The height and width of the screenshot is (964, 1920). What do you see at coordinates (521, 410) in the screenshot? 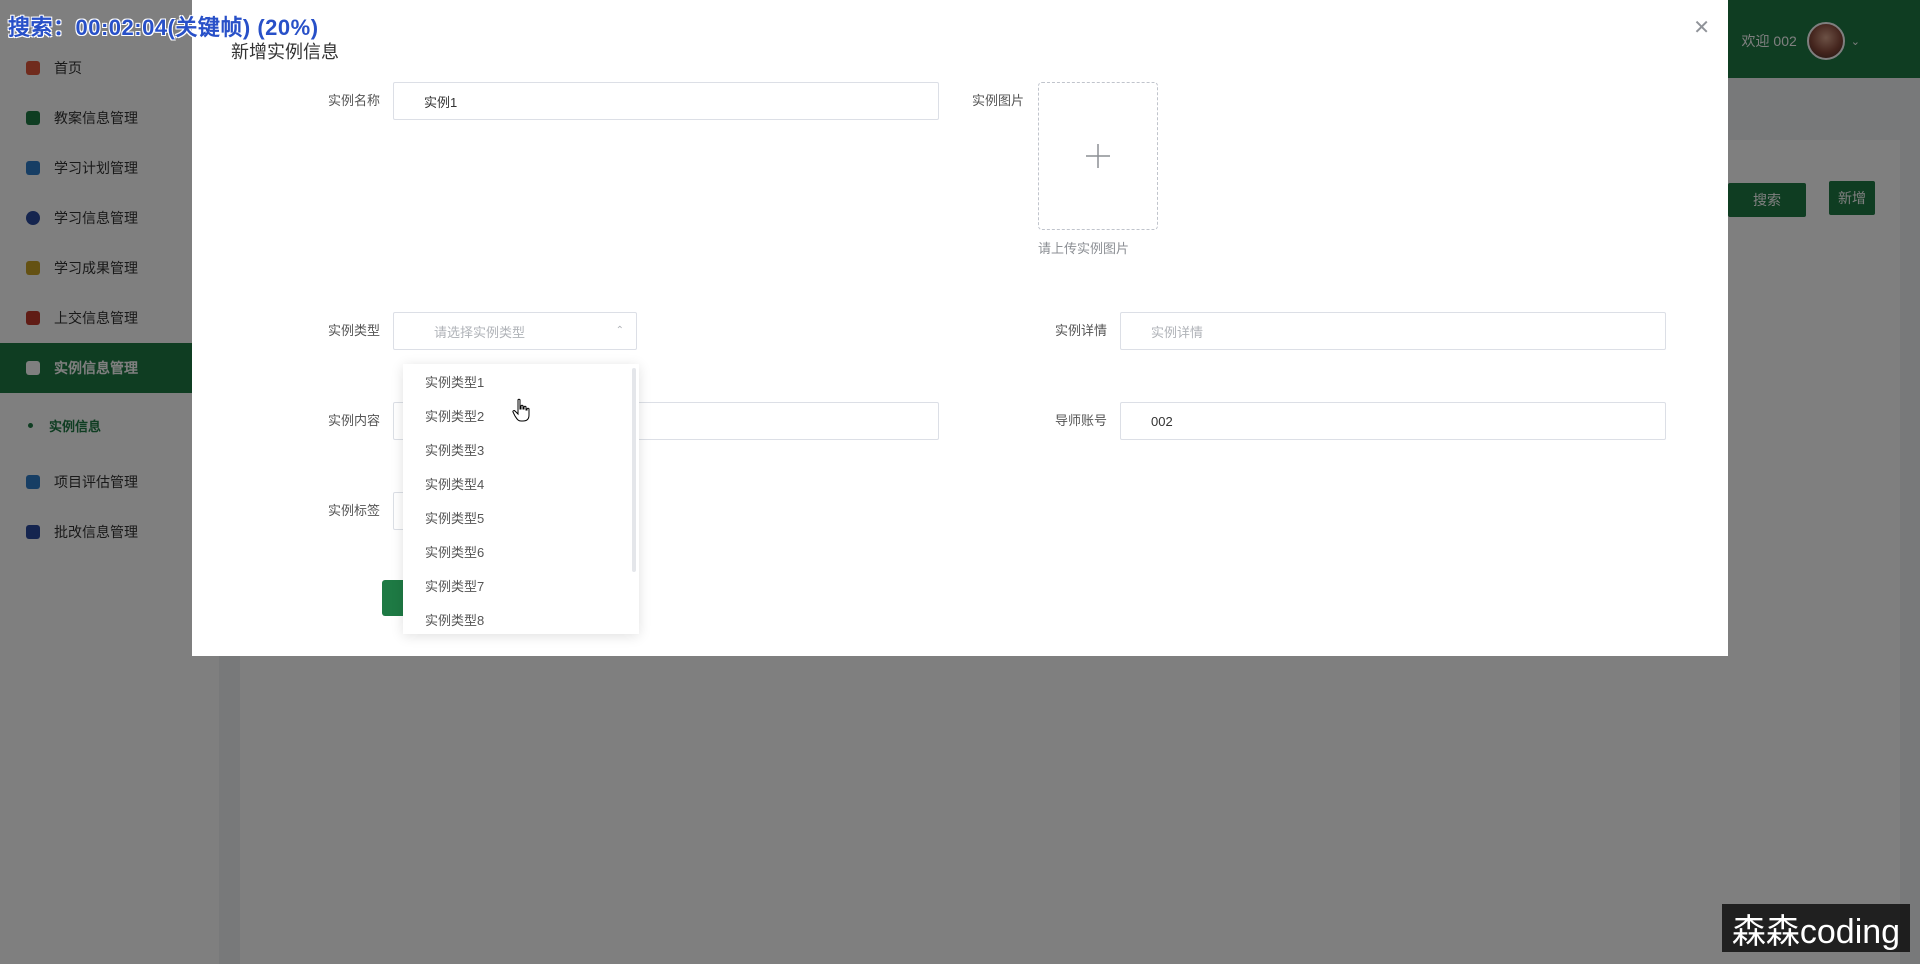
I see `hand-cursor-icon` at bounding box center [521, 410].